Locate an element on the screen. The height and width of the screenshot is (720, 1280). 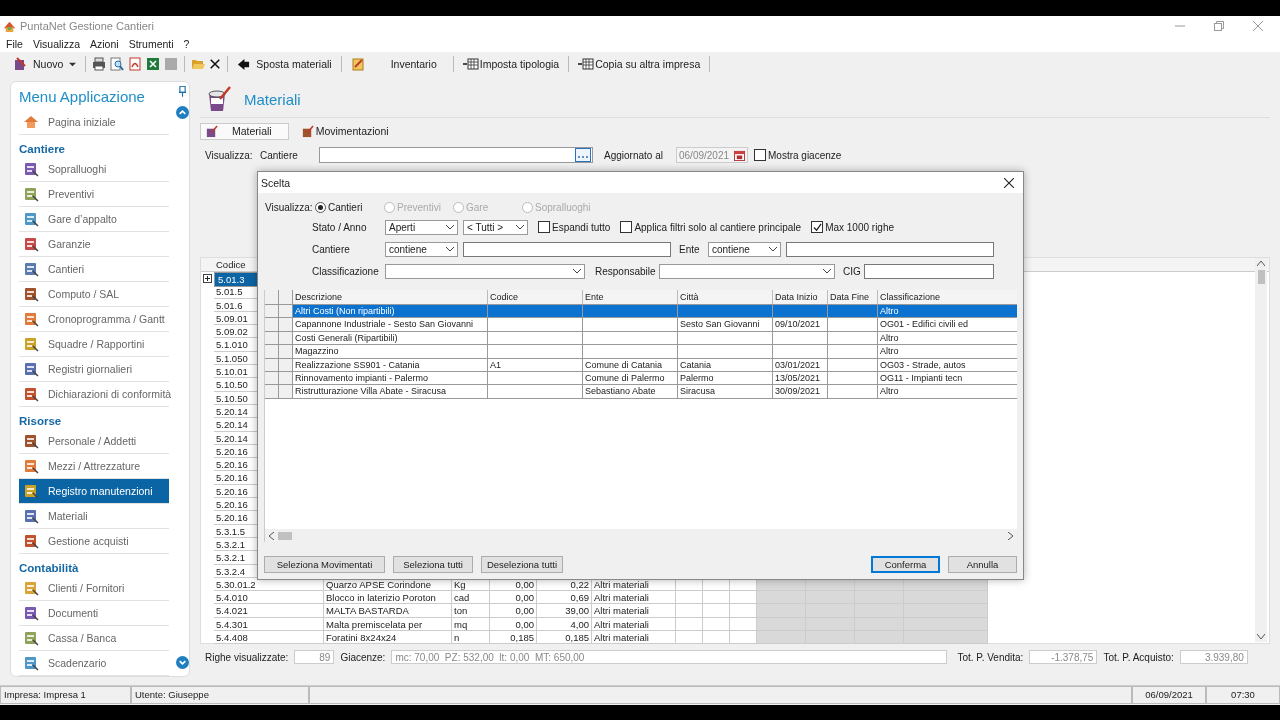
pdf-icon is located at coordinates (135, 64).